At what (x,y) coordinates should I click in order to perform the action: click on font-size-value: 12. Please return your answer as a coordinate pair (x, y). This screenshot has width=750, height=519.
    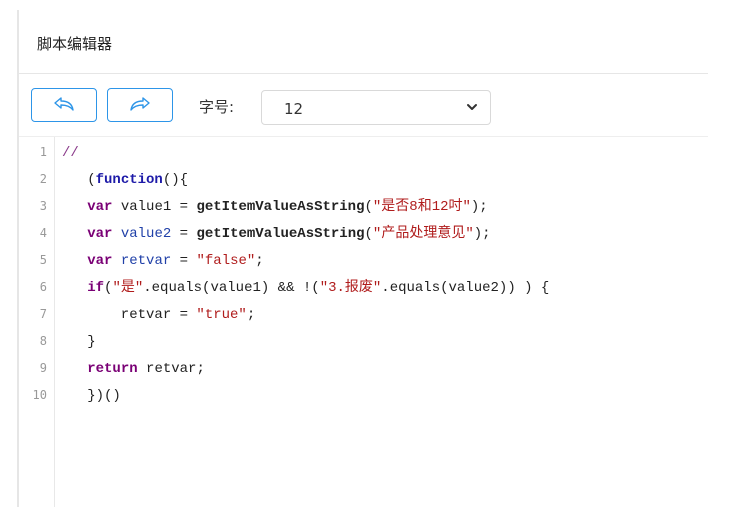
    Looking at the image, I should click on (294, 109).